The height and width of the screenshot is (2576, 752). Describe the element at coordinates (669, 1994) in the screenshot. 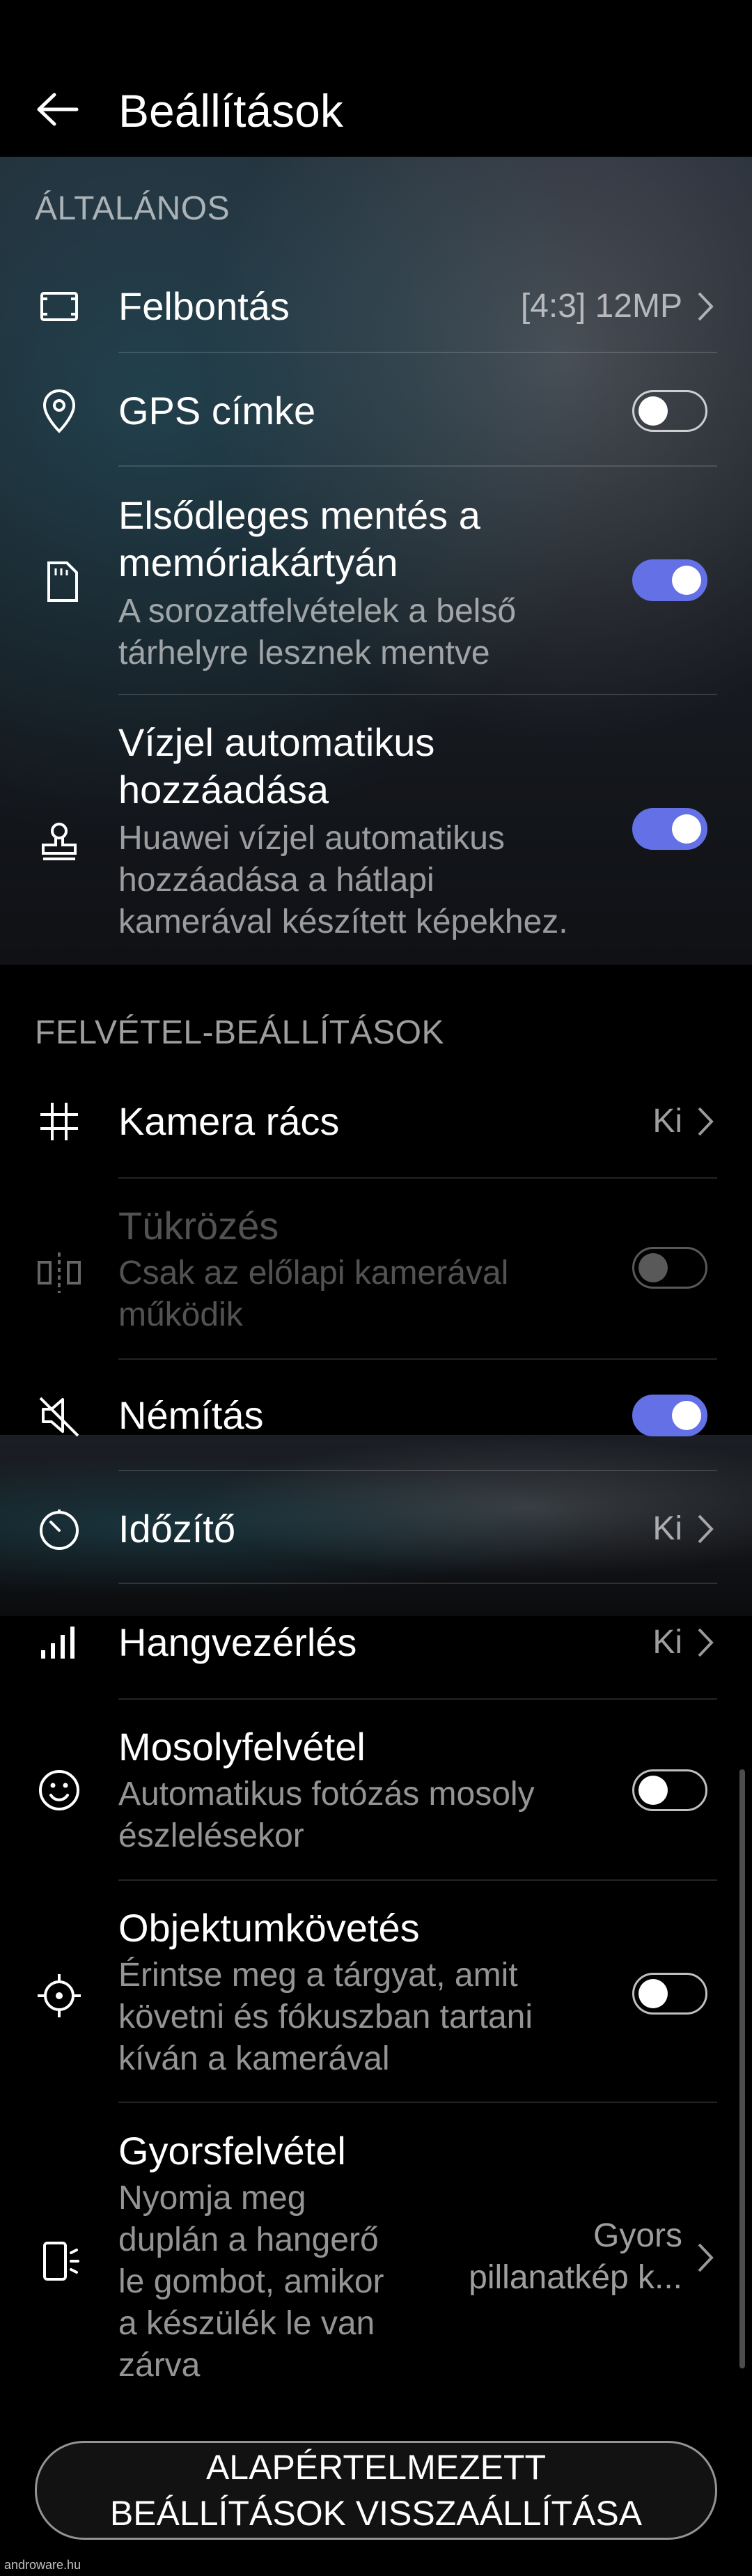

I see `object-tracking-toggle` at that location.